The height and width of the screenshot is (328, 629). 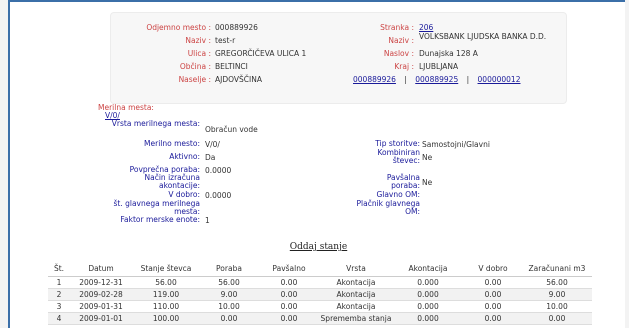 I want to click on glavno-om-label: Glavno OM:, so click(x=398, y=194).